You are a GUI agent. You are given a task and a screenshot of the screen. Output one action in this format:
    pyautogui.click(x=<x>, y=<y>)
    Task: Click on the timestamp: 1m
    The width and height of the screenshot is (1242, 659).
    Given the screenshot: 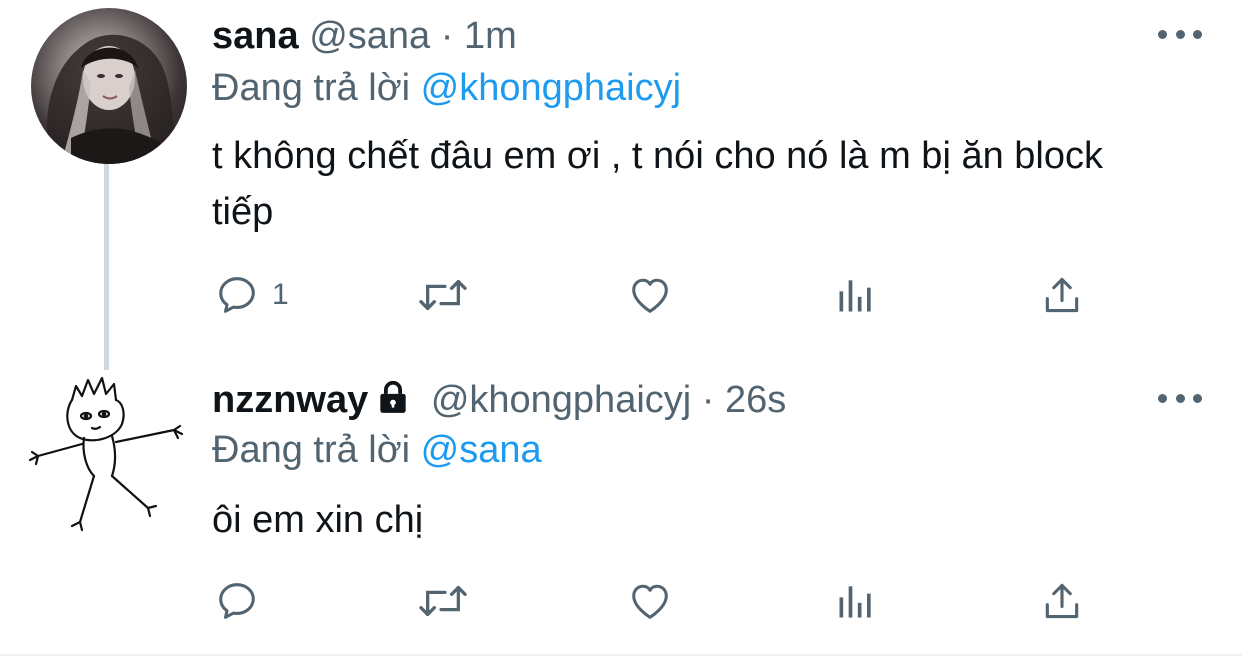 What is the action you would take?
    pyautogui.click(x=490, y=36)
    